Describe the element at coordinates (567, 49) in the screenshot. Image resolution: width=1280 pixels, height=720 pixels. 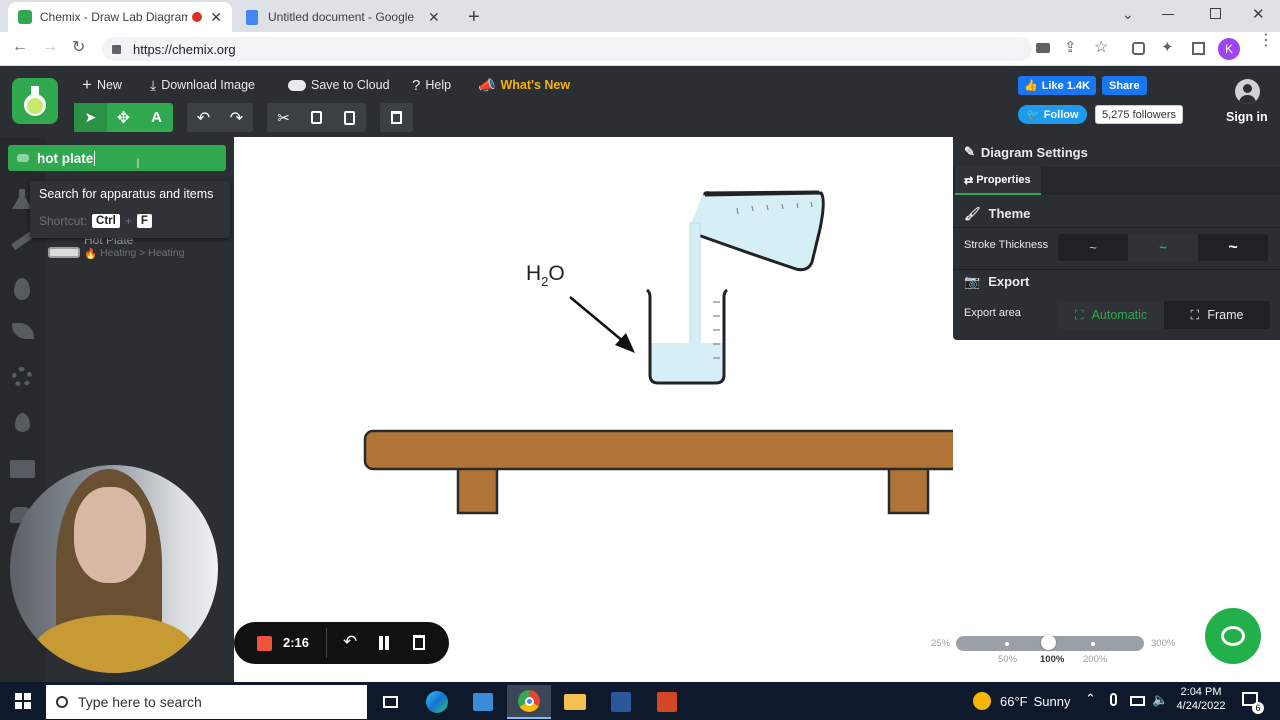
I see `address-bar: https://chemix.org` at that location.